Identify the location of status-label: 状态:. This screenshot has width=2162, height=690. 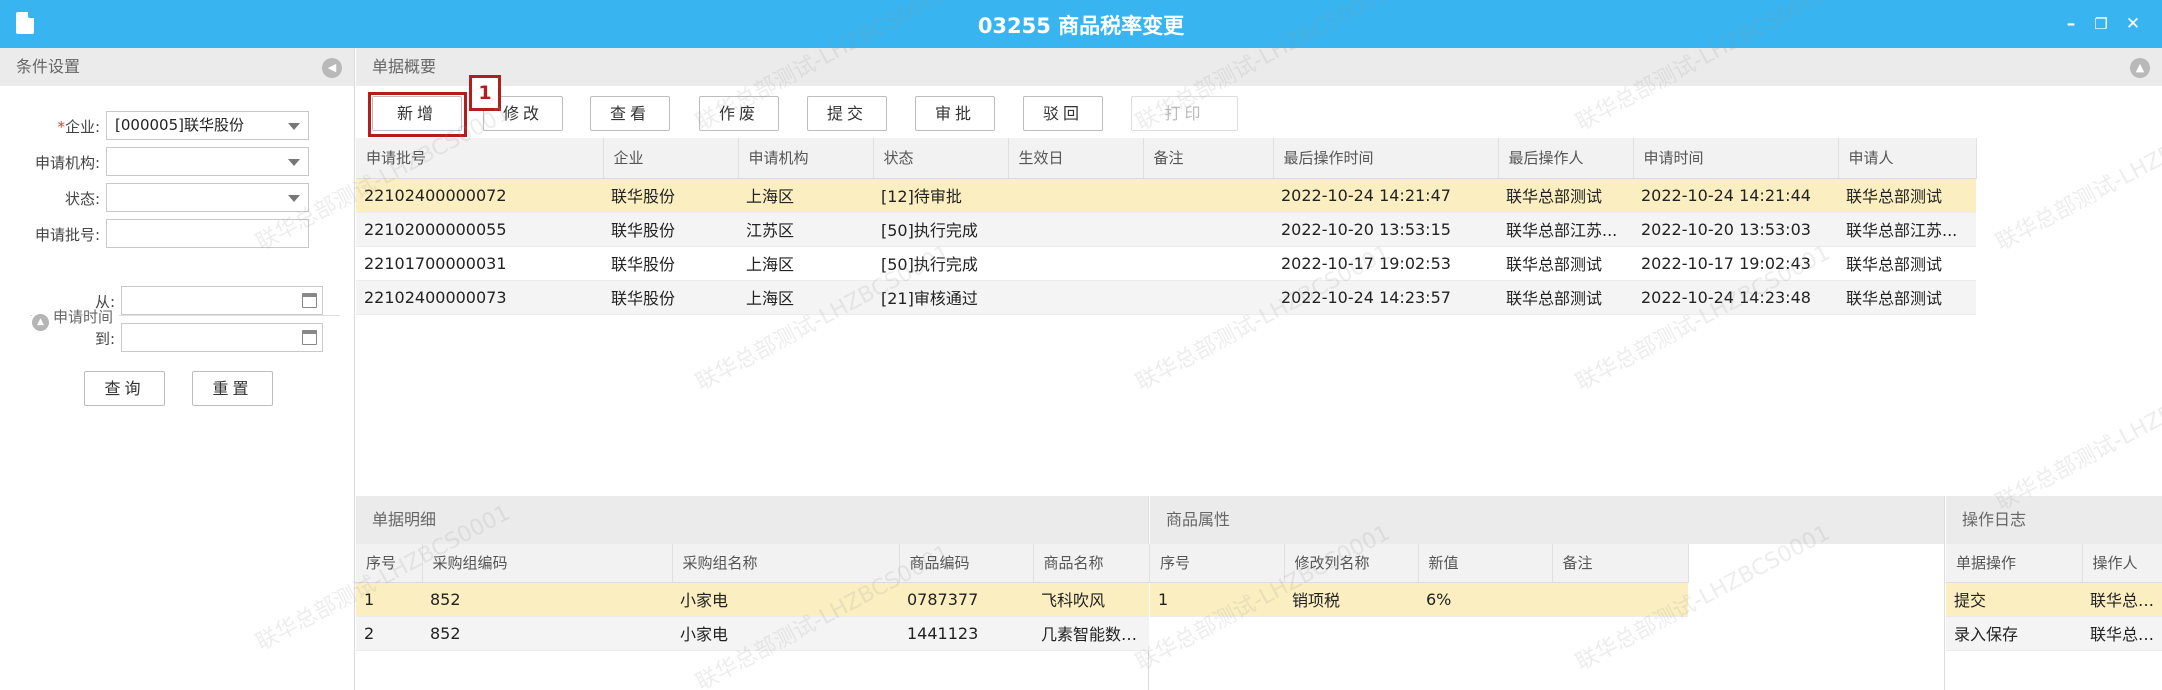
(82, 199).